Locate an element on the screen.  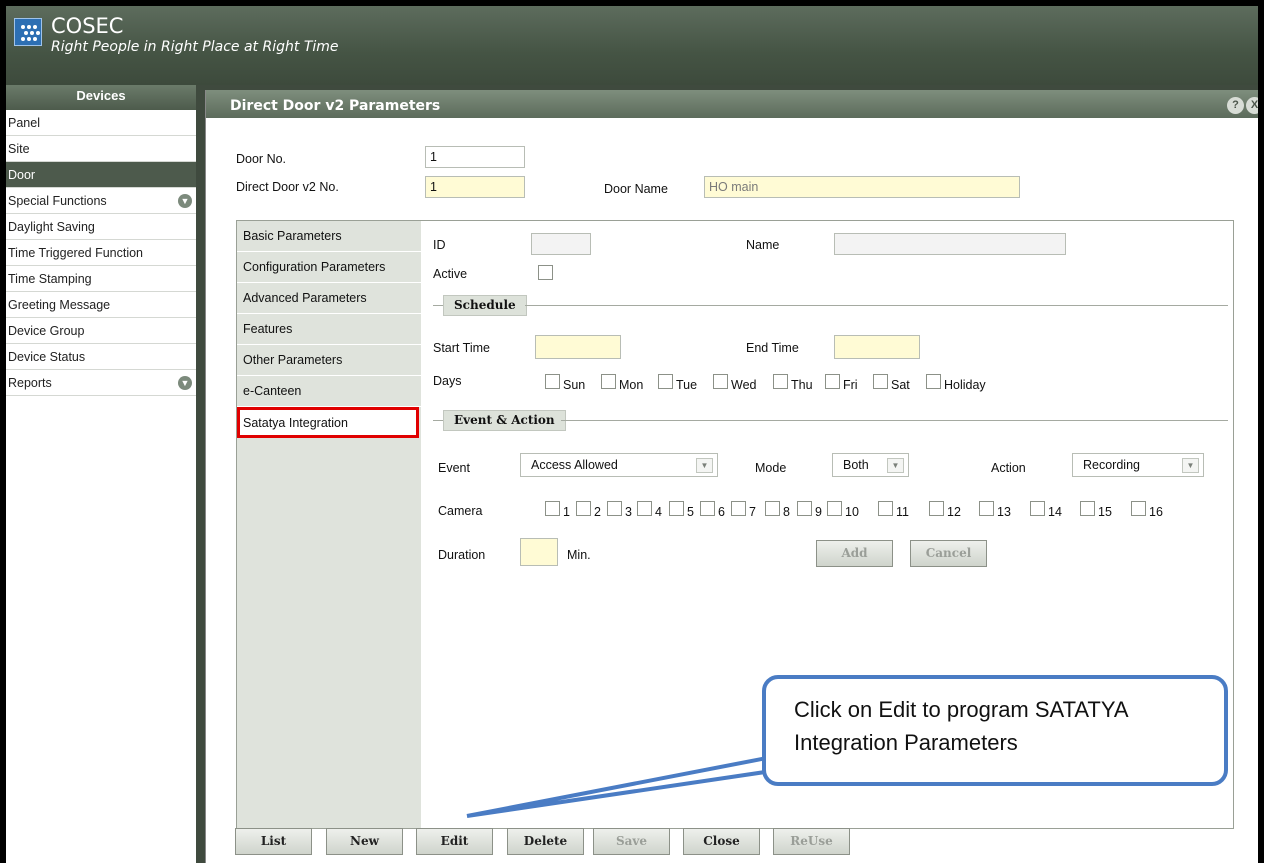
camera-13-label: 13 is located at coordinates (1004, 512).